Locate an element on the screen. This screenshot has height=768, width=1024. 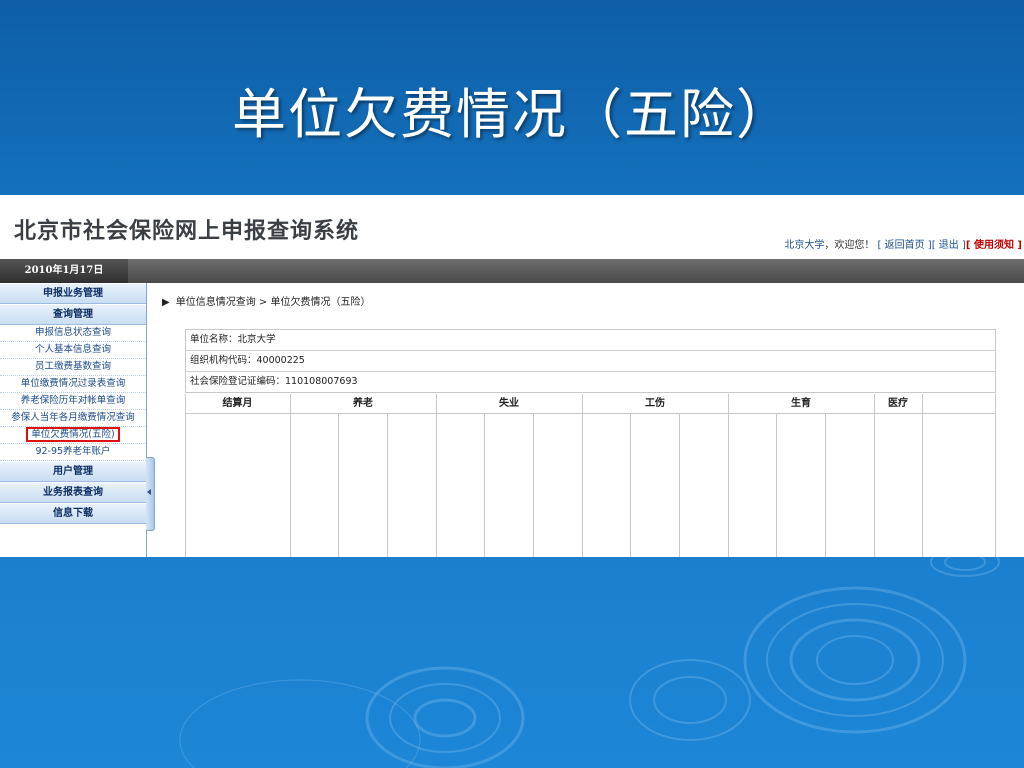
nav-unit-arrears-five-insurance: 单位欠费情况(五险) is located at coordinates (73, 435).